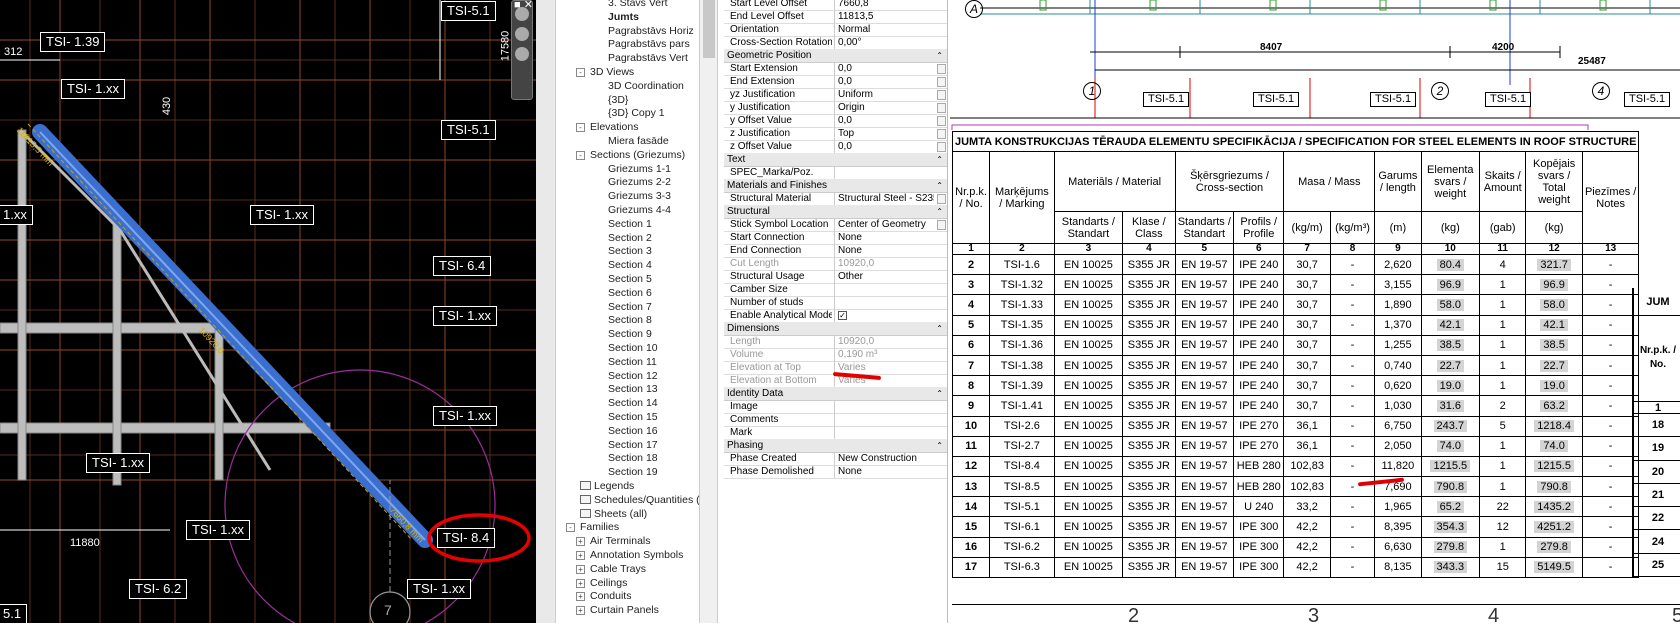 This screenshot has width=1680, height=628. What do you see at coordinates (630, 265) in the screenshot?
I see `browser-item: Section 4` at bounding box center [630, 265].